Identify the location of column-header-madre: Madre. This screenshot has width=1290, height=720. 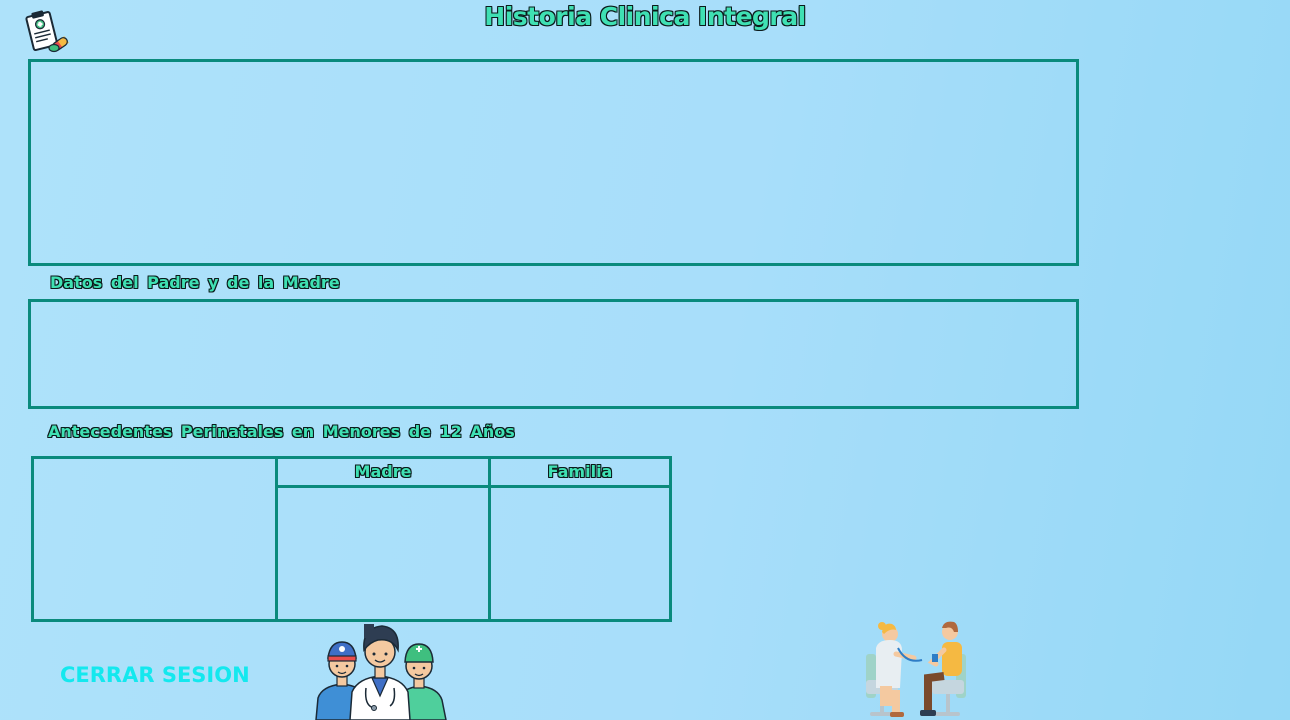
(383, 471).